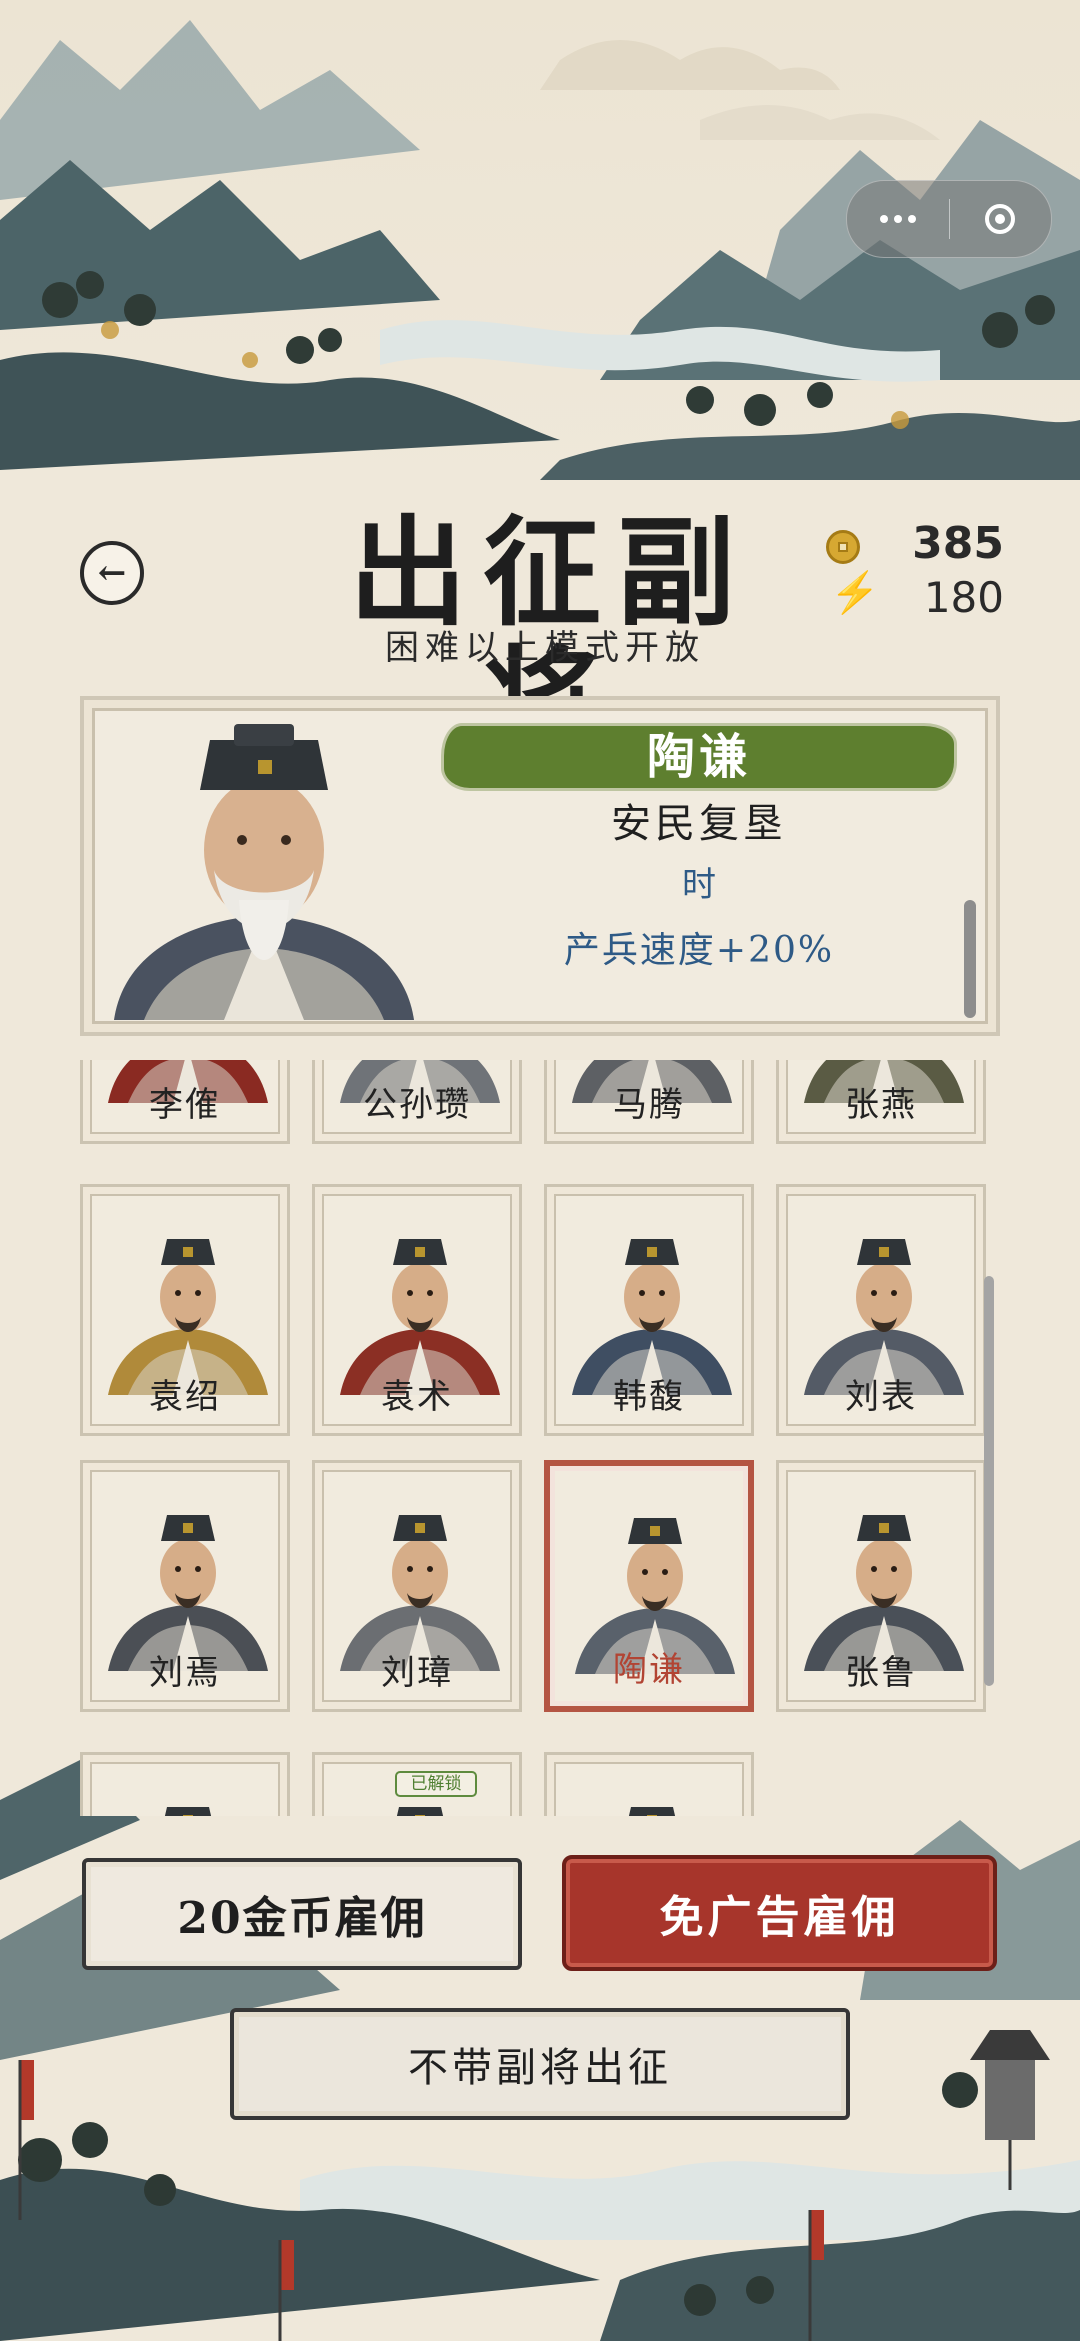  What do you see at coordinates (843, 547) in the screenshot?
I see `gold-coin-icon` at bounding box center [843, 547].